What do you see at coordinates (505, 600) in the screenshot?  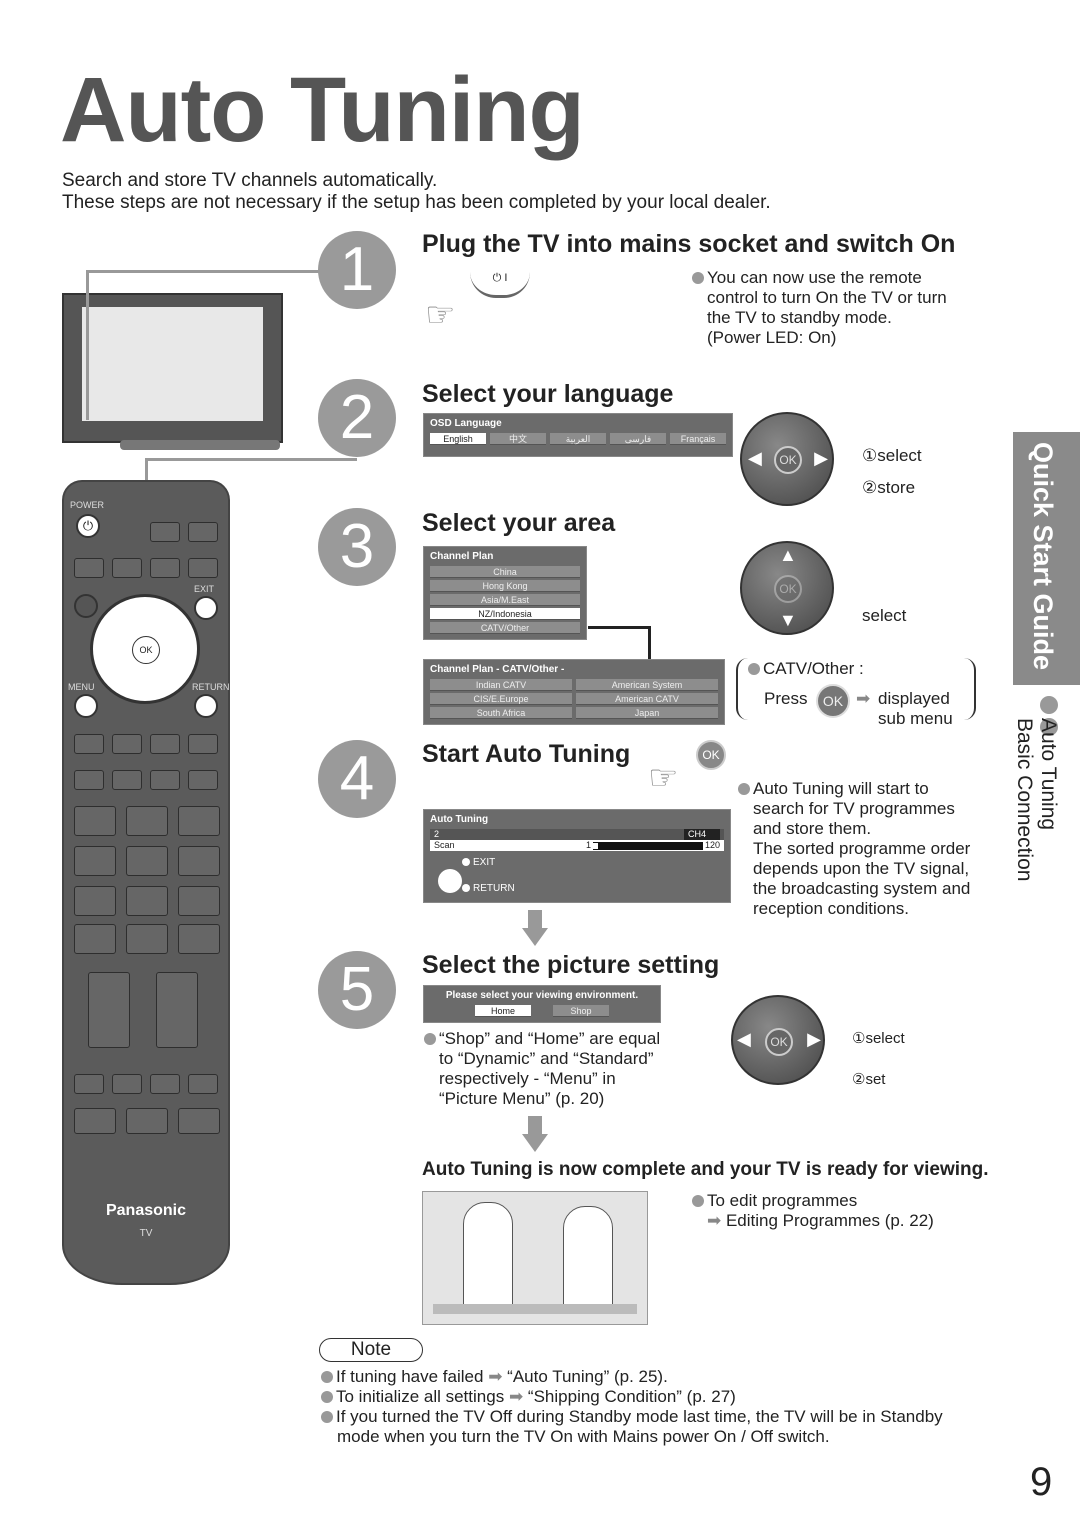 I see `option-asia-m-east: Asia/M.East` at bounding box center [505, 600].